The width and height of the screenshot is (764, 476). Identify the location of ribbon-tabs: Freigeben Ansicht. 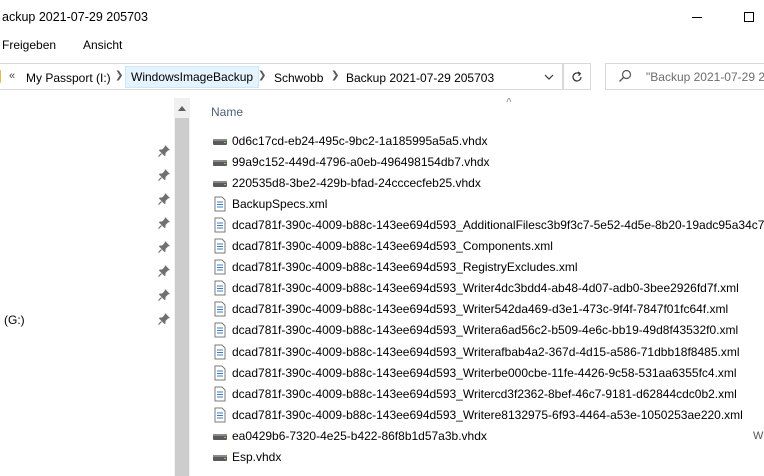
(382, 46).